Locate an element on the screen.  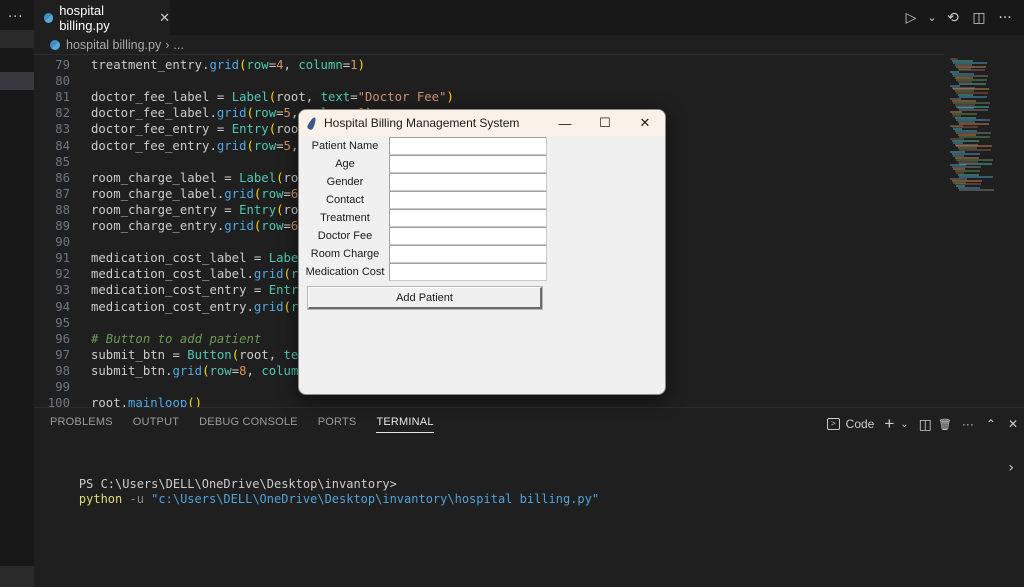
doctor-fee-entry is located at coordinates (468, 236).